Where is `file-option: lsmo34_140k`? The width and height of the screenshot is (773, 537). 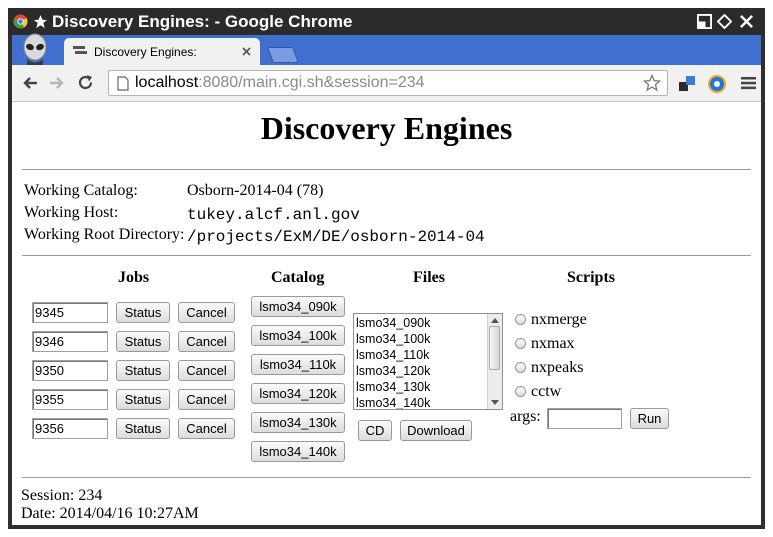
file-option: lsmo34_140k is located at coordinates (393, 402).